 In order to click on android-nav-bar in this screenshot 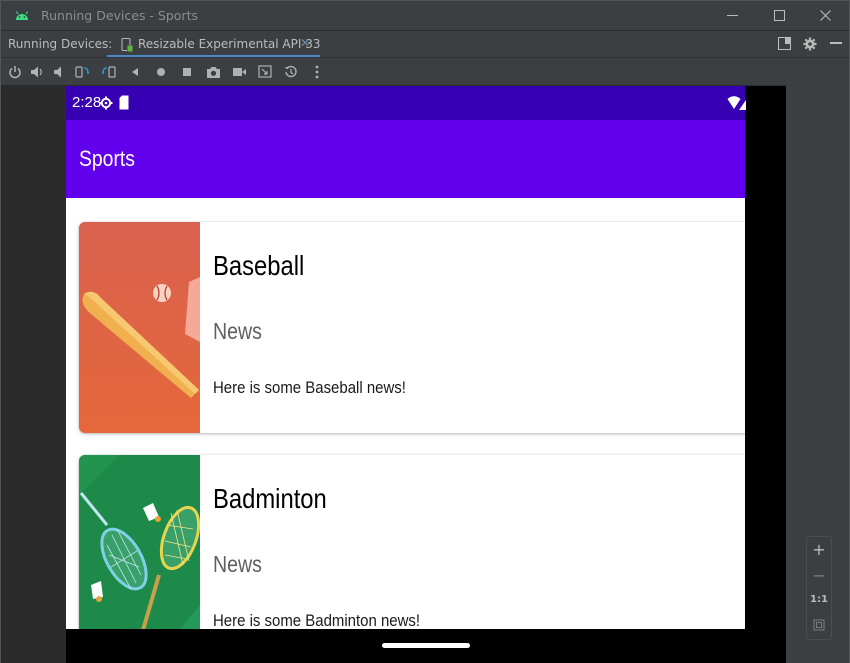, I will do `click(426, 646)`.